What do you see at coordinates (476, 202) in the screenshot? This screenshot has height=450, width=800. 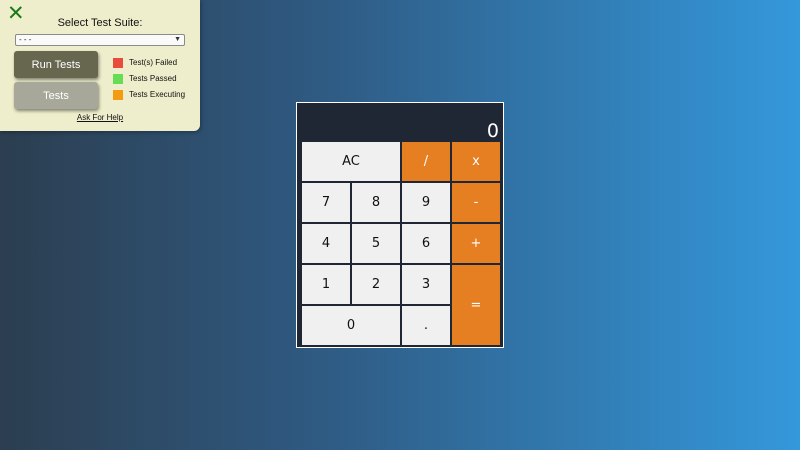 I see `subtract-button: -` at bounding box center [476, 202].